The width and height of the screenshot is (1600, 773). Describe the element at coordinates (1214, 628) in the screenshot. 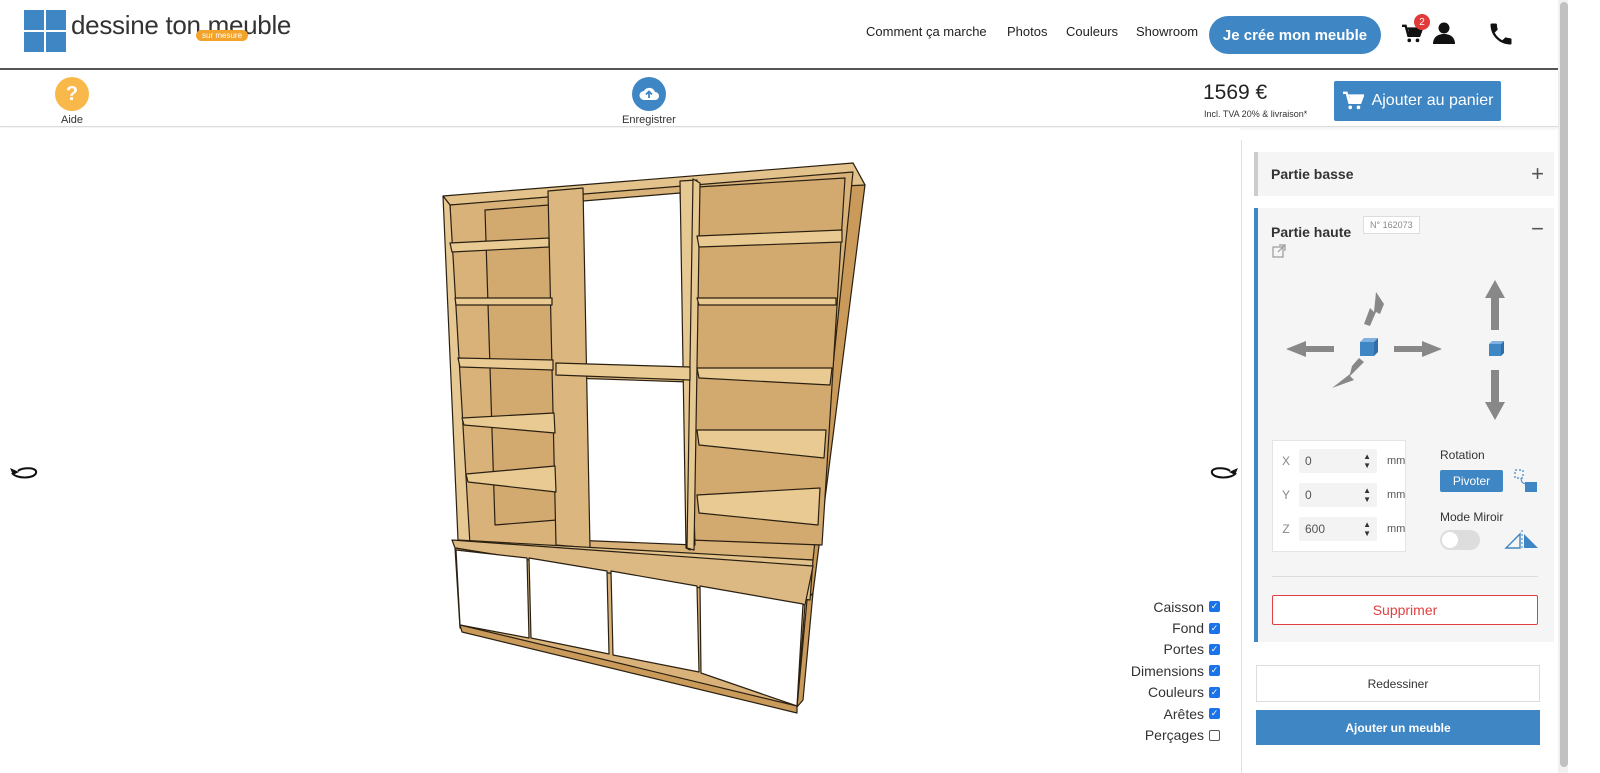

I see `checkbox-fond: ✓` at that location.